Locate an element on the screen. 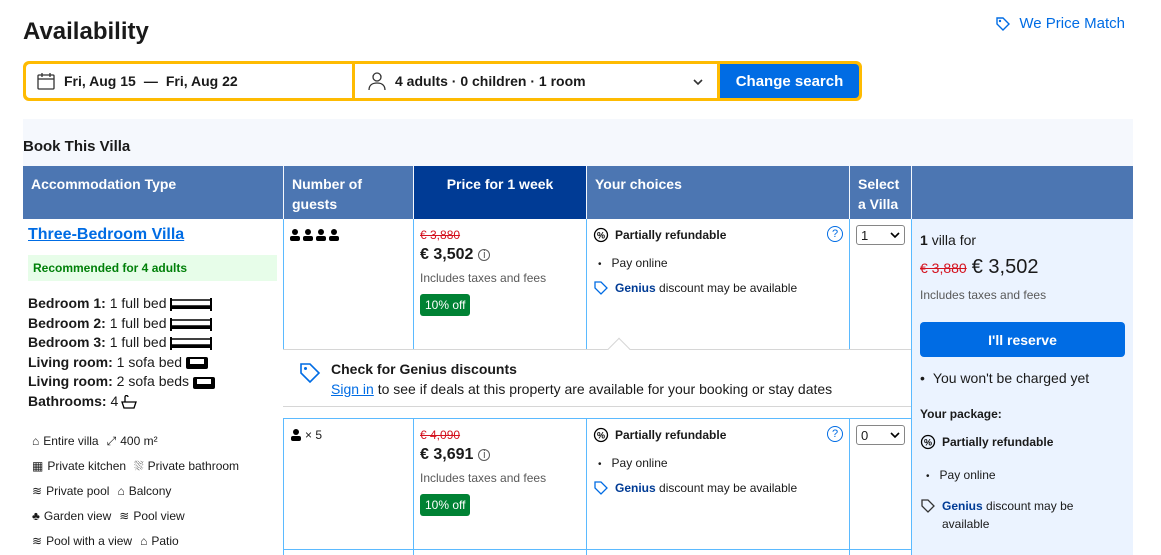 This screenshot has height=555, width=1161. price-match-link: We Price Match is located at coordinates (1060, 23).